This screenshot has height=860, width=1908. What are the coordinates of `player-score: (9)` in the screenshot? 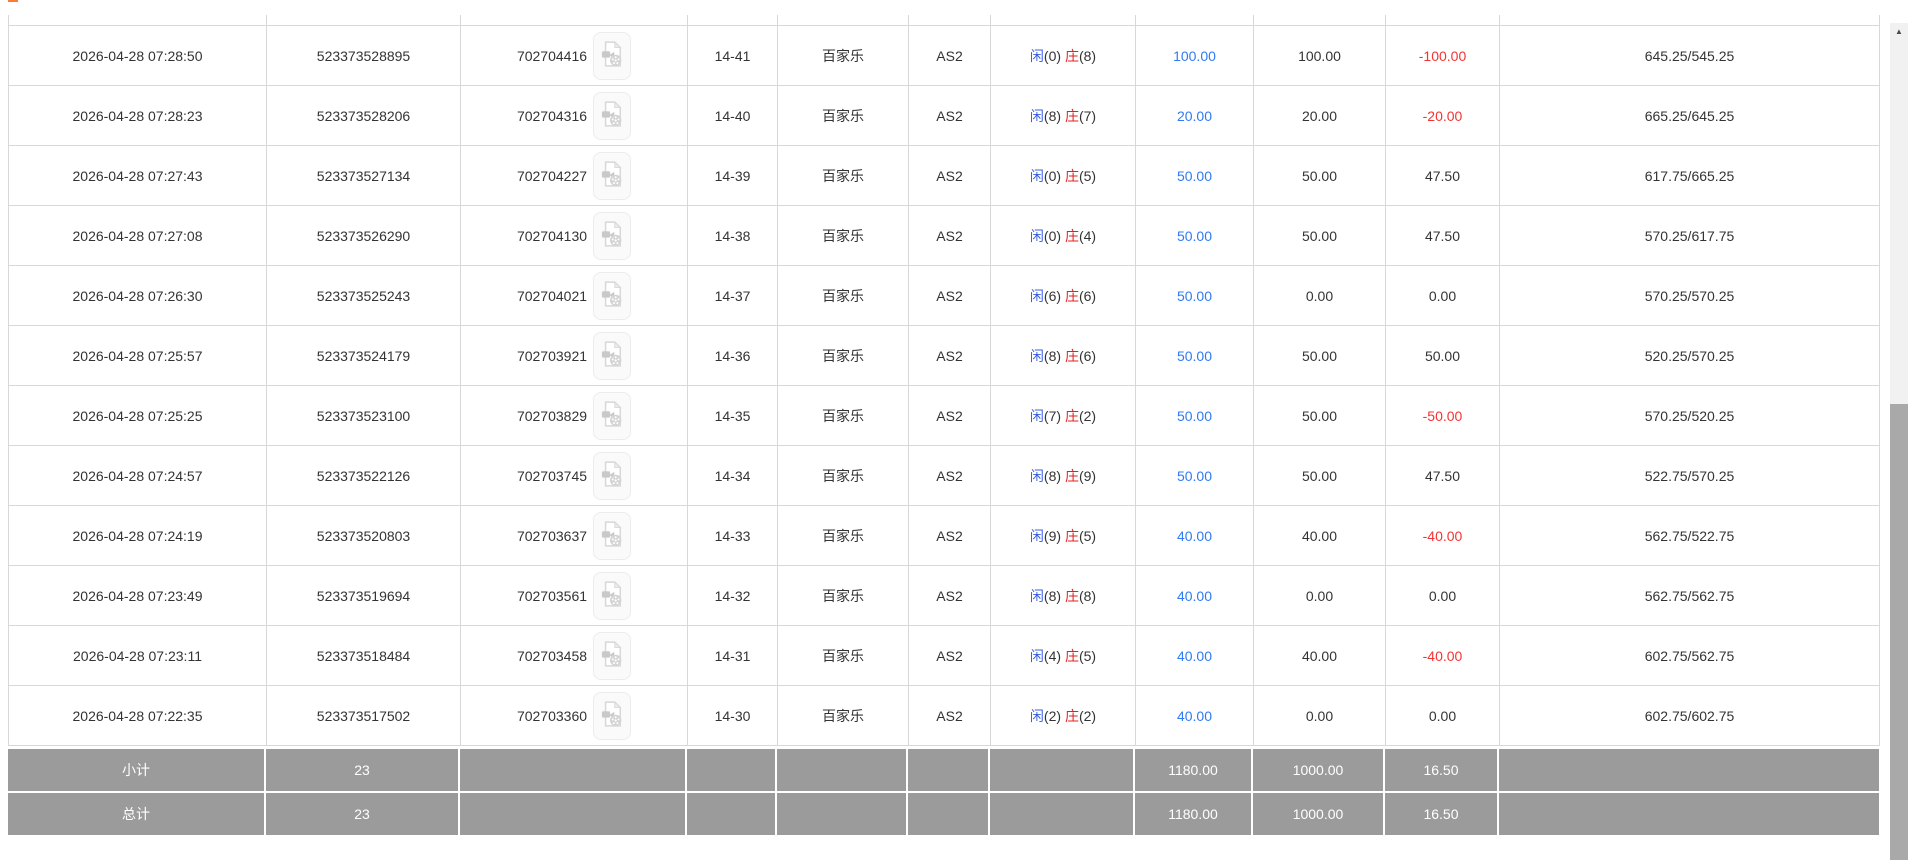 It's located at (1052, 535).